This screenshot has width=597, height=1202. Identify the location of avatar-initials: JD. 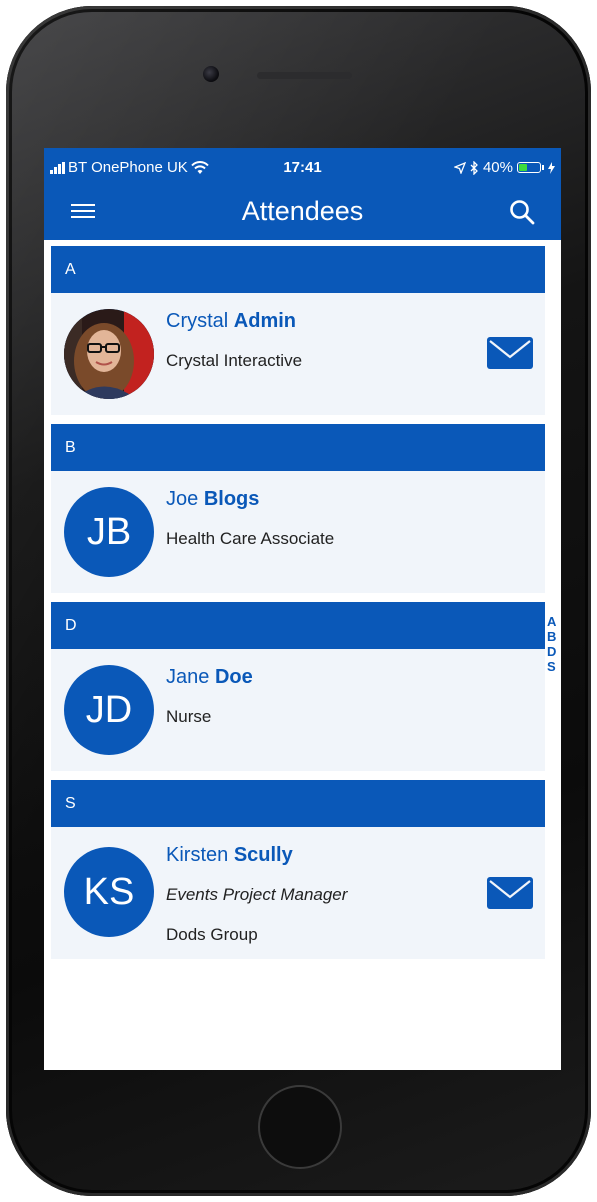
(109, 710).